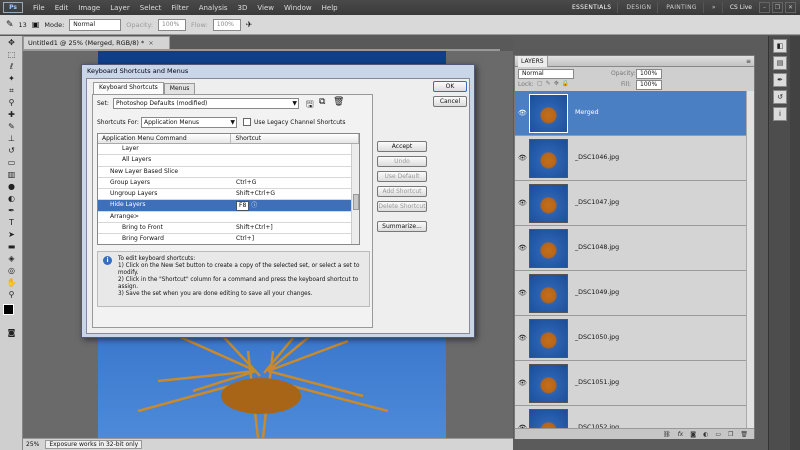  What do you see at coordinates (11, 103) in the screenshot?
I see `eyedropper-tool-icon: ⚲` at bounding box center [11, 103].